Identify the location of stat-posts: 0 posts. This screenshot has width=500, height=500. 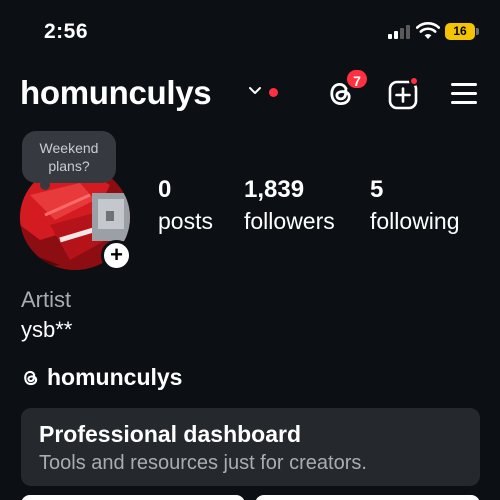
(185, 205).